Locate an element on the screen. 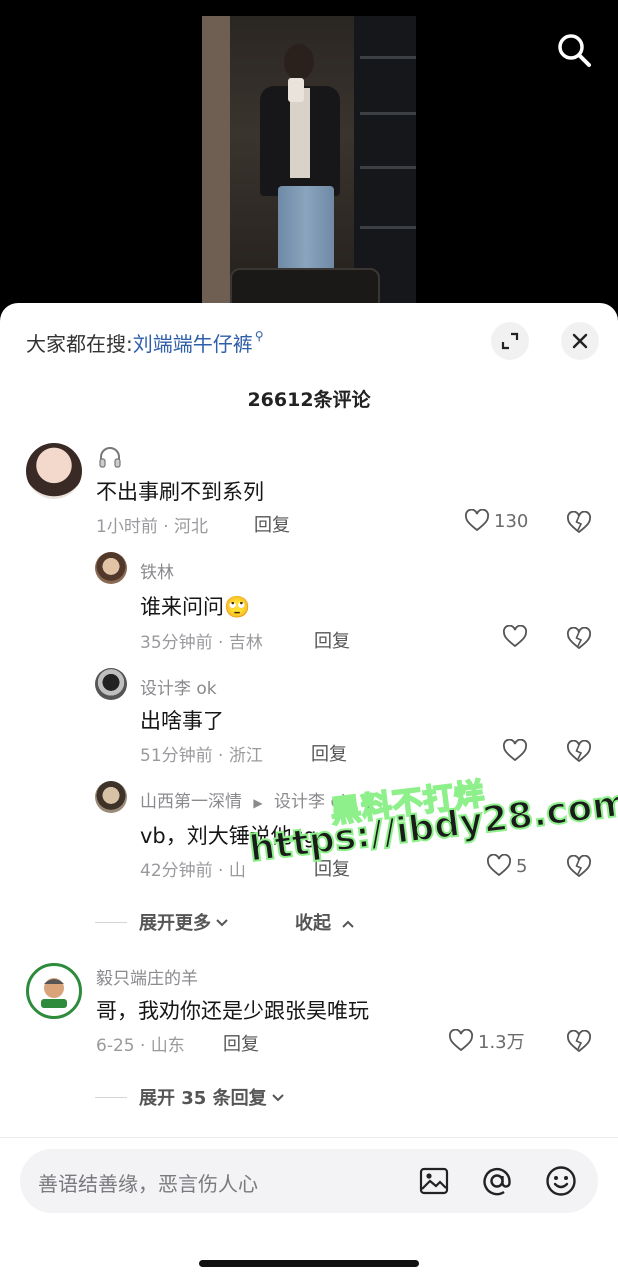 The image size is (618, 1280). like-button: 5 is located at coordinates (506, 866).